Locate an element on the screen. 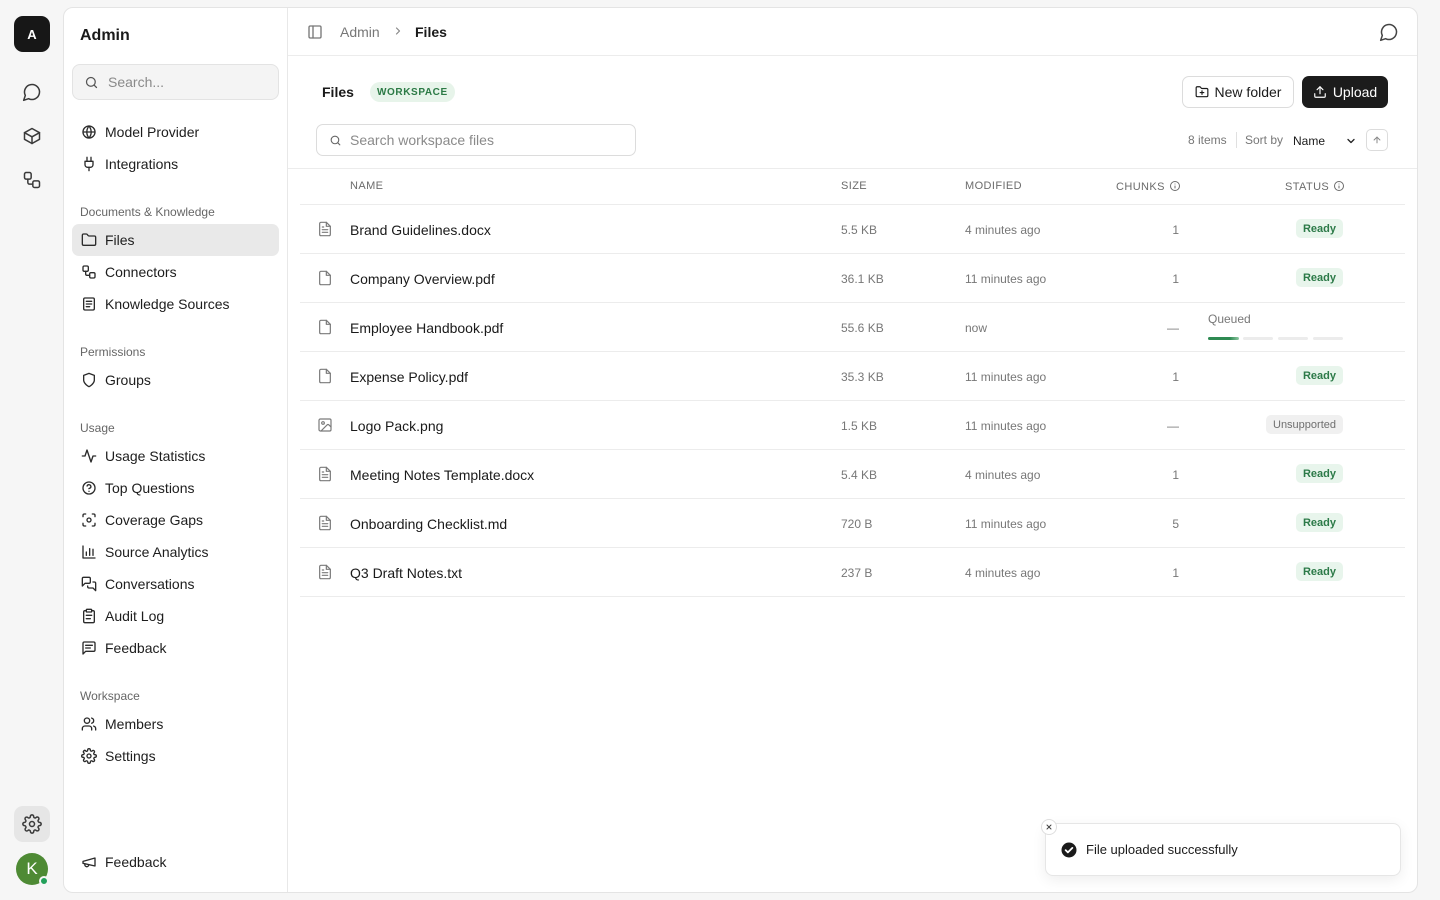  sidebar-item-label: Integrations is located at coordinates (142, 164).